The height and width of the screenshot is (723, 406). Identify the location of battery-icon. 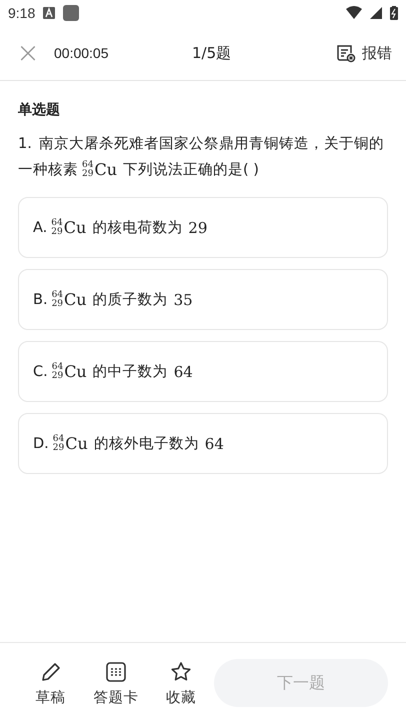
(394, 13).